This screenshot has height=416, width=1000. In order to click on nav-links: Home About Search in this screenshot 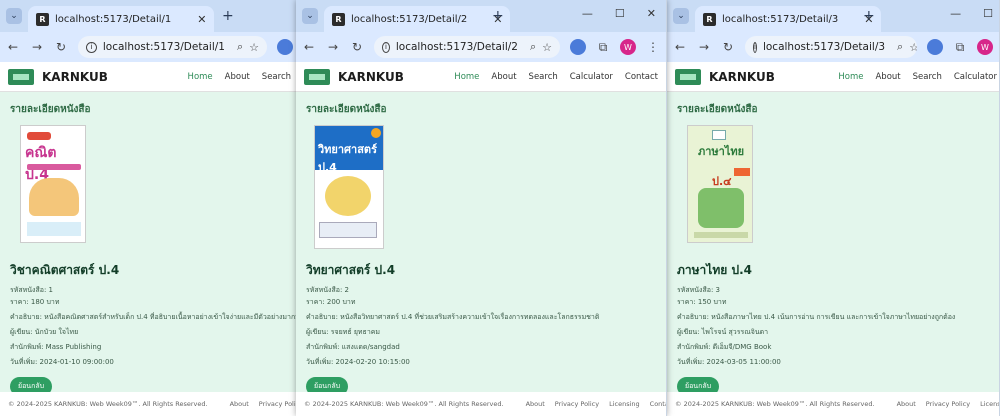, I will do `click(239, 77)`.